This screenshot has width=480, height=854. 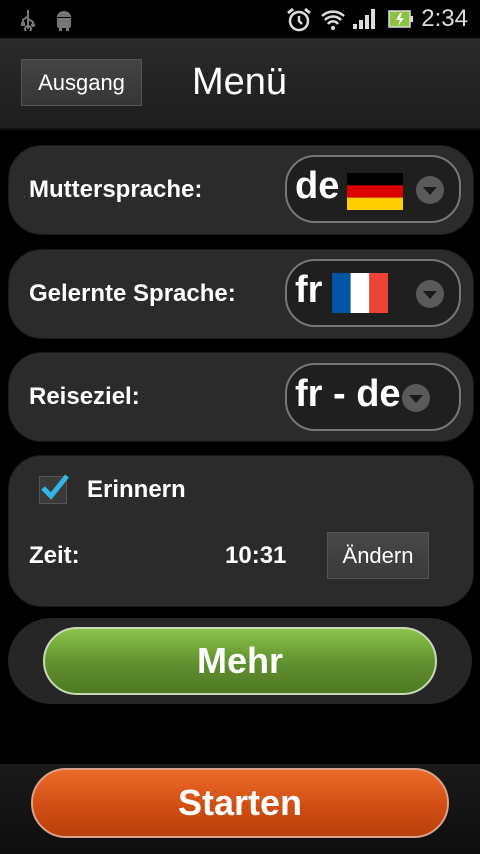 I want to click on bottom-bar: Starten, so click(x=240, y=809).